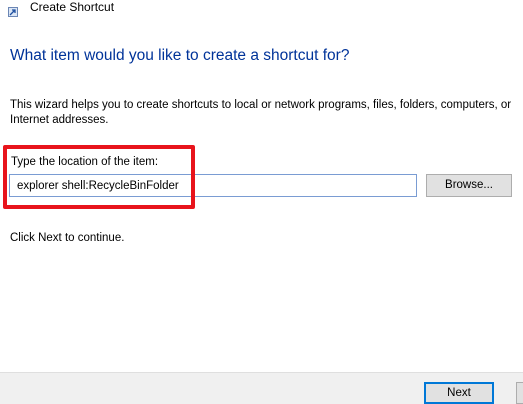 This screenshot has width=523, height=404. What do you see at coordinates (67, 238) in the screenshot?
I see `continue-instruction: Click Next to continue.` at bounding box center [67, 238].